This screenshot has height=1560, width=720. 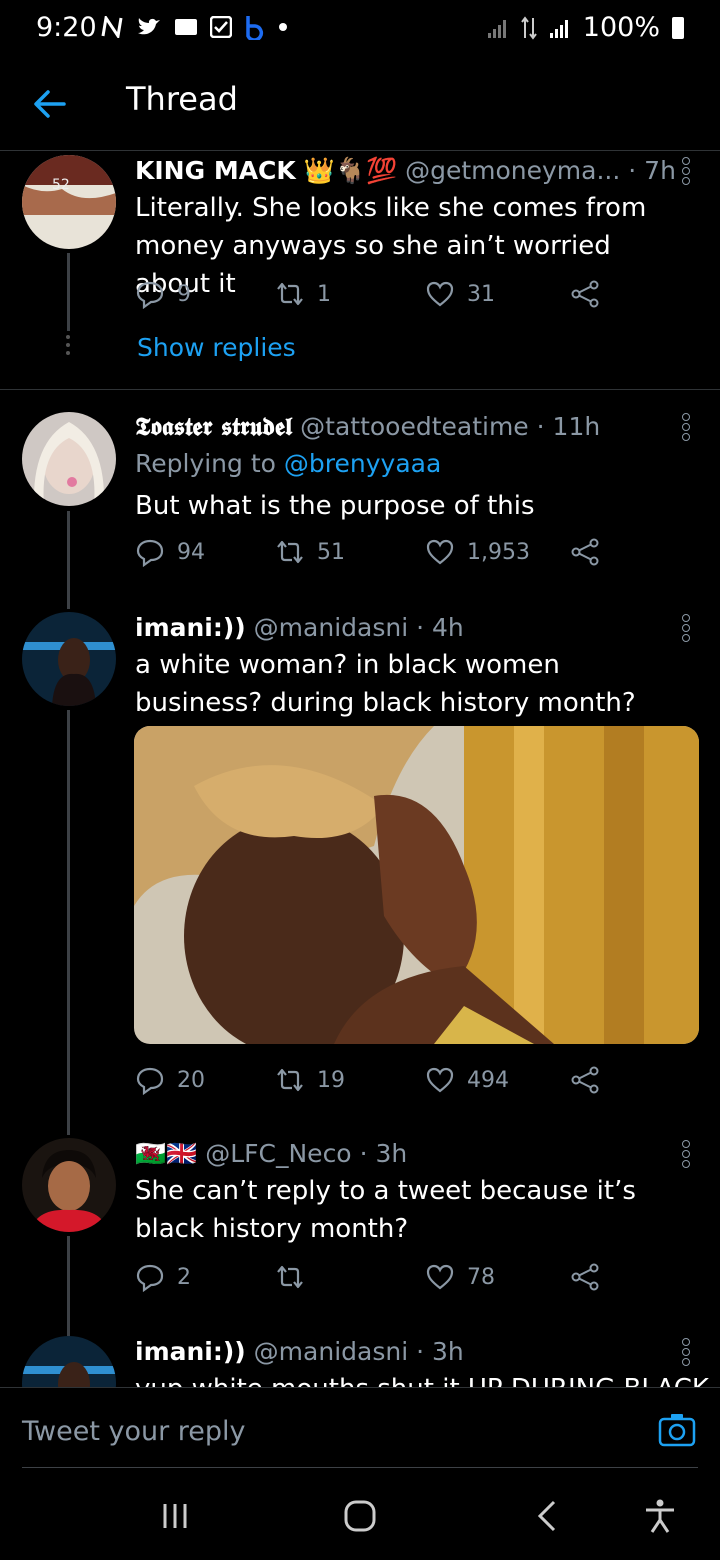 I want to click on retweet-count: 19, so click(x=331, y=1080).